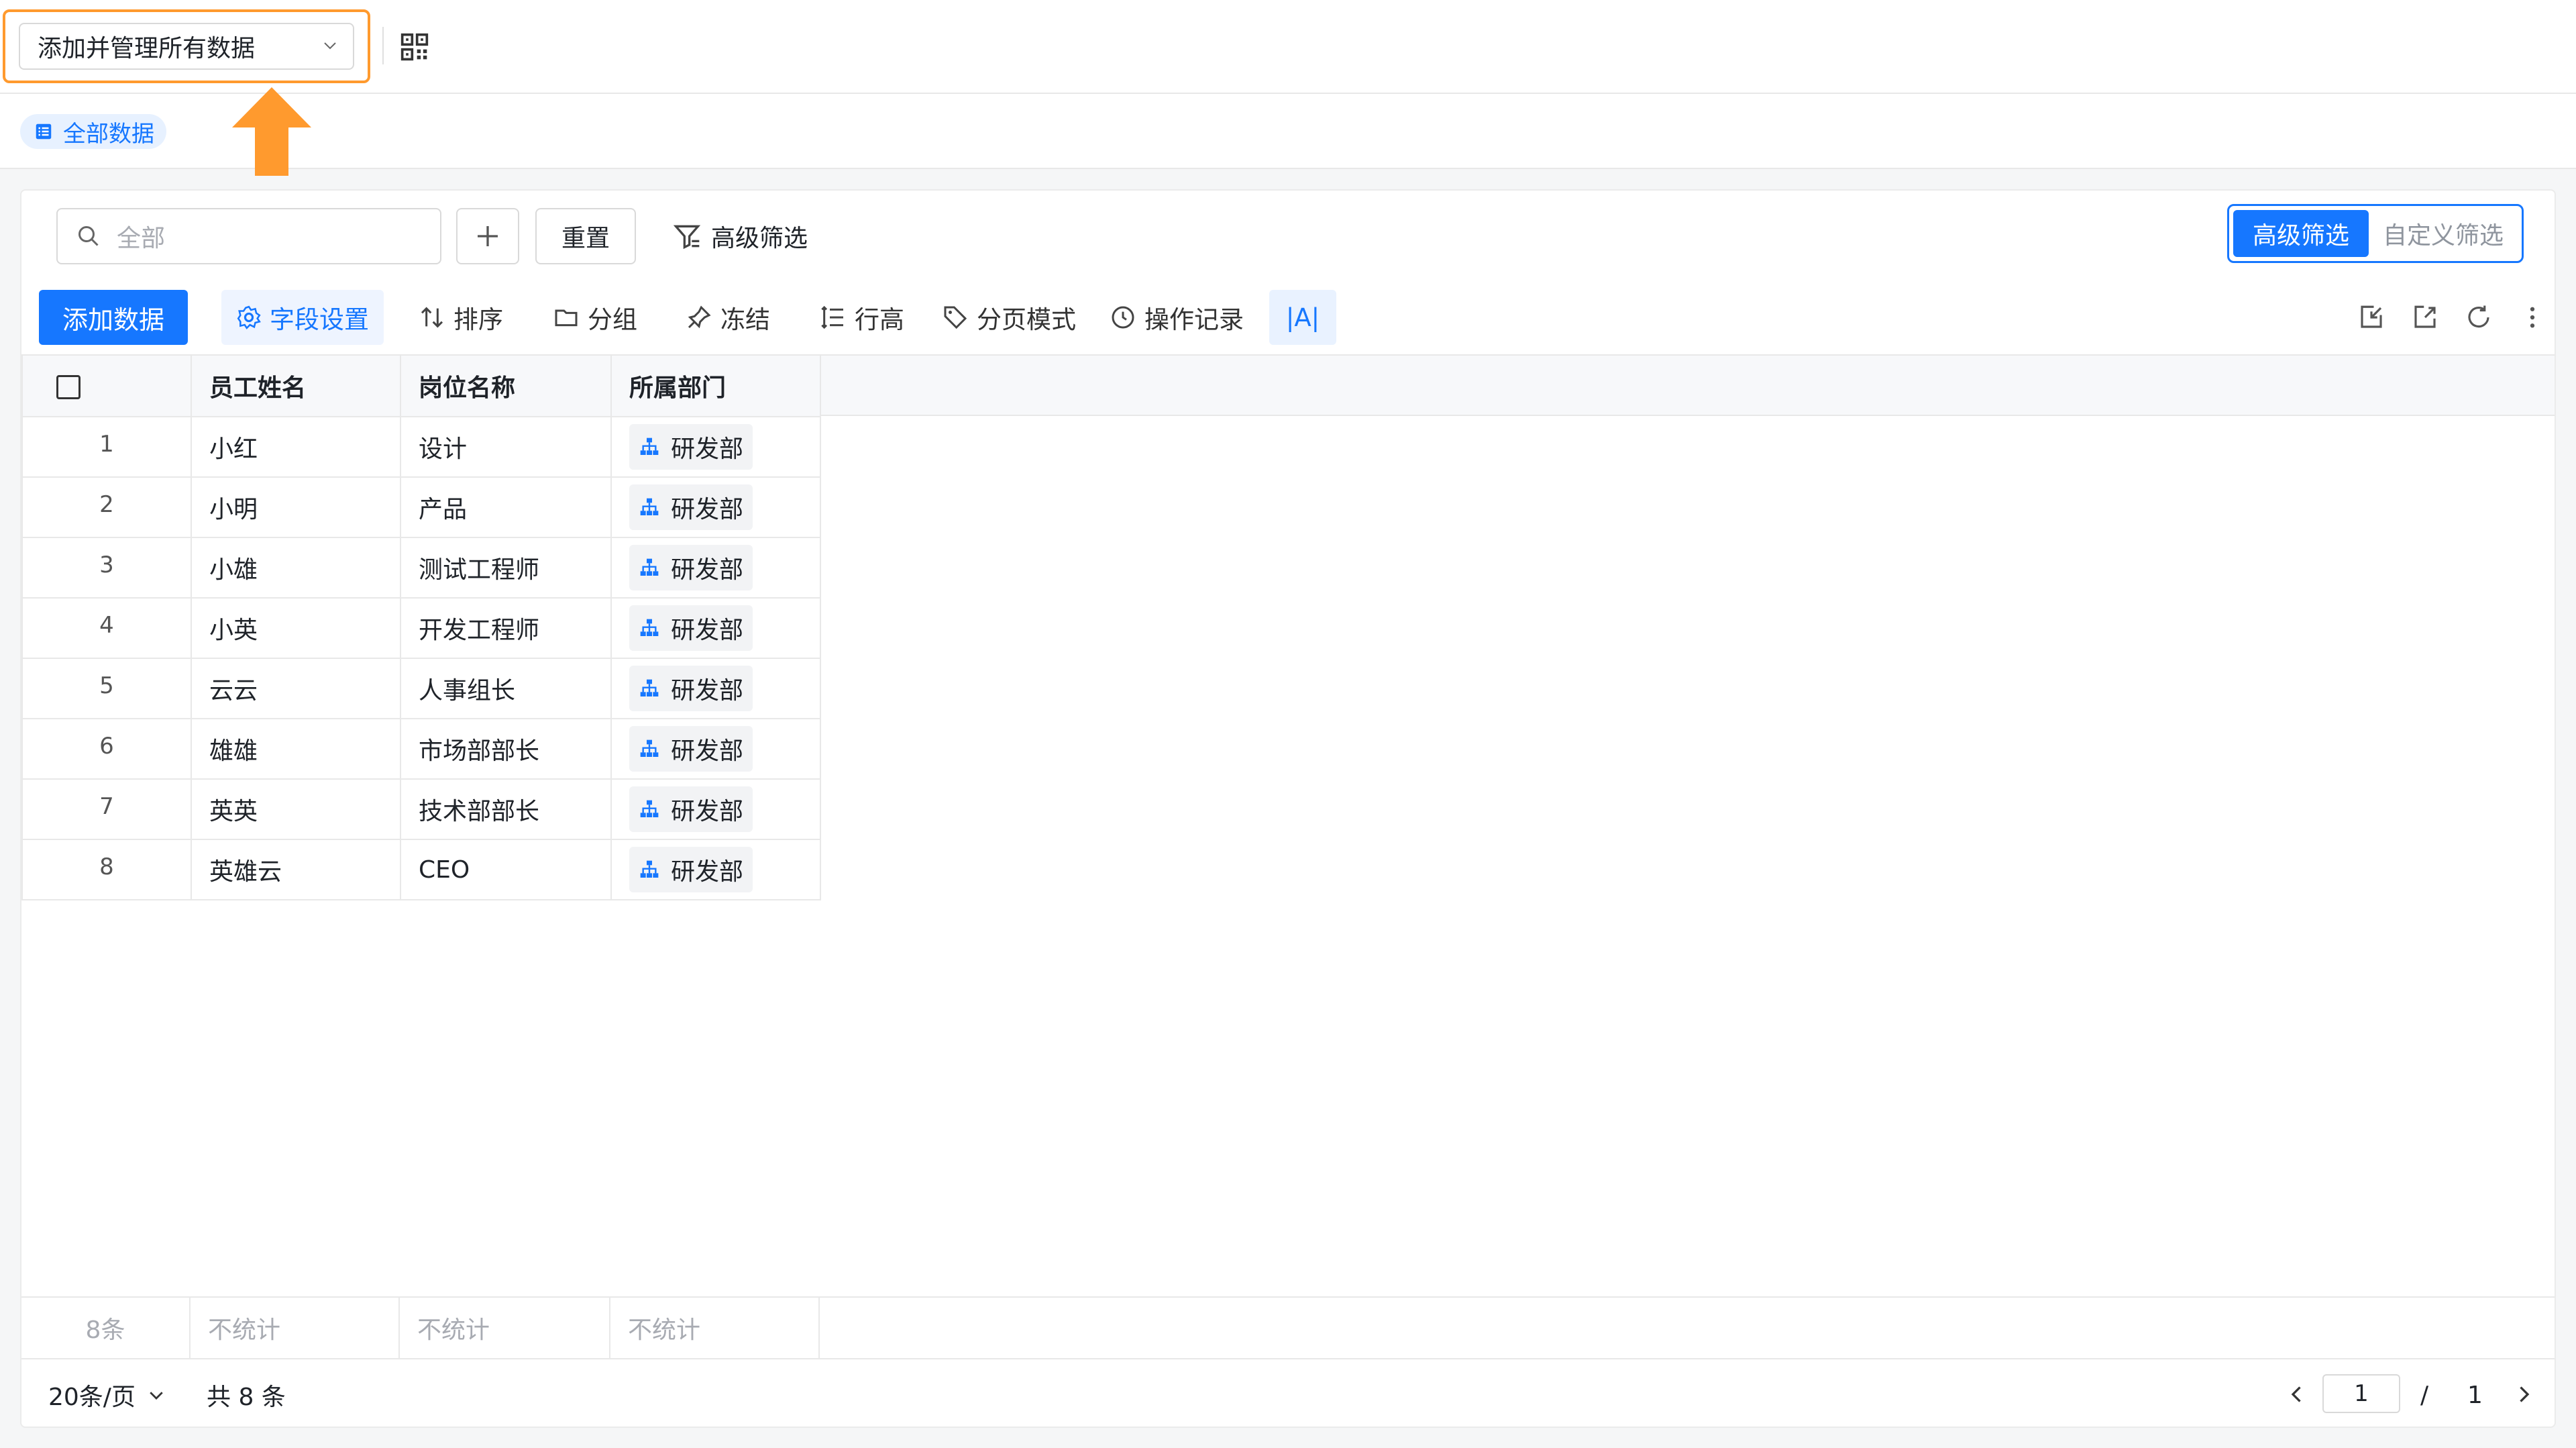 This screenshot has width=2576, height=1448. I want to click on view-select-label: 添加并管理所有数据, so click(147, 48).